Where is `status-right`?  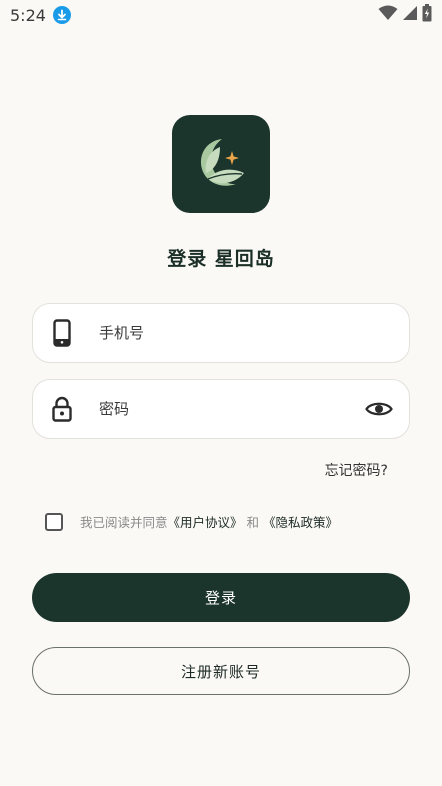 status-right is located at coordinates (405, 15).